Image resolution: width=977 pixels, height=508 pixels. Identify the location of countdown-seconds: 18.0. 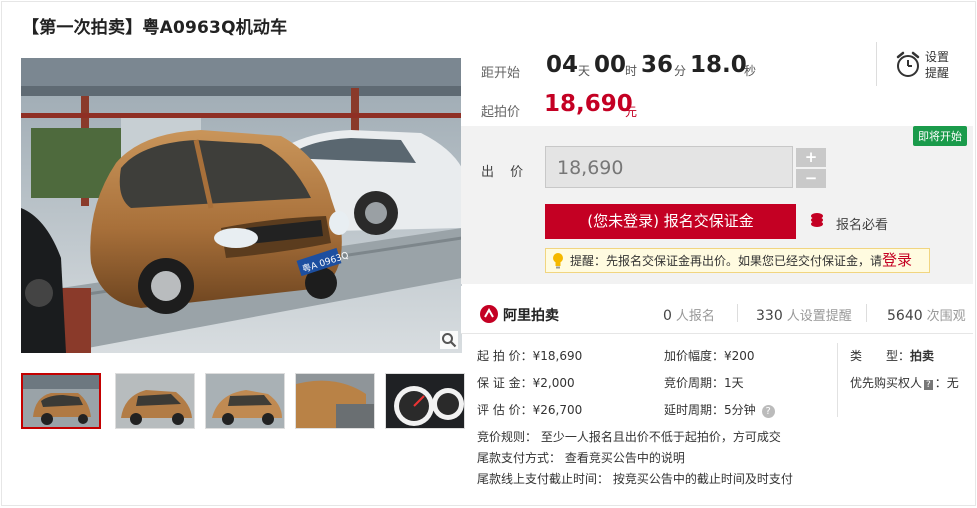
(718, 65).